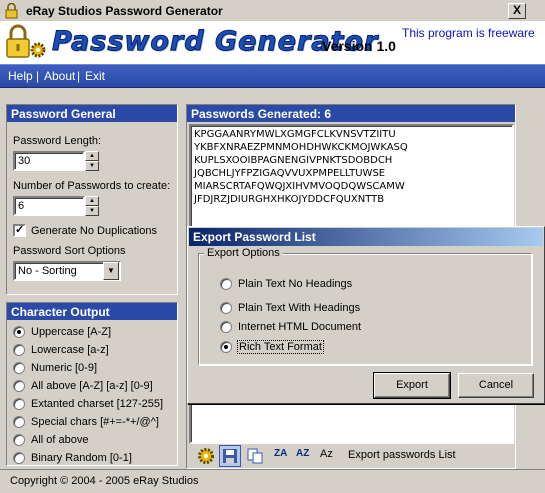 The image size is (545, 493). I want to click on export-options-label: Export Options, so click(243, 253).